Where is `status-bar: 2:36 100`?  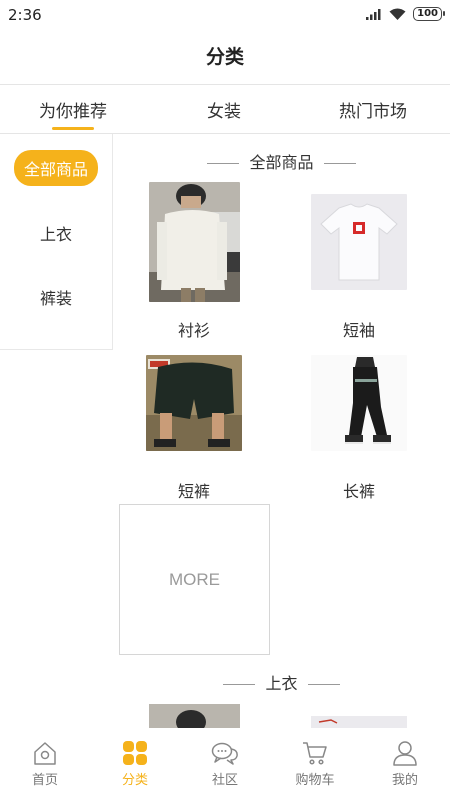 status-bar: 2:36 100 is located at coordinates (225, 15).